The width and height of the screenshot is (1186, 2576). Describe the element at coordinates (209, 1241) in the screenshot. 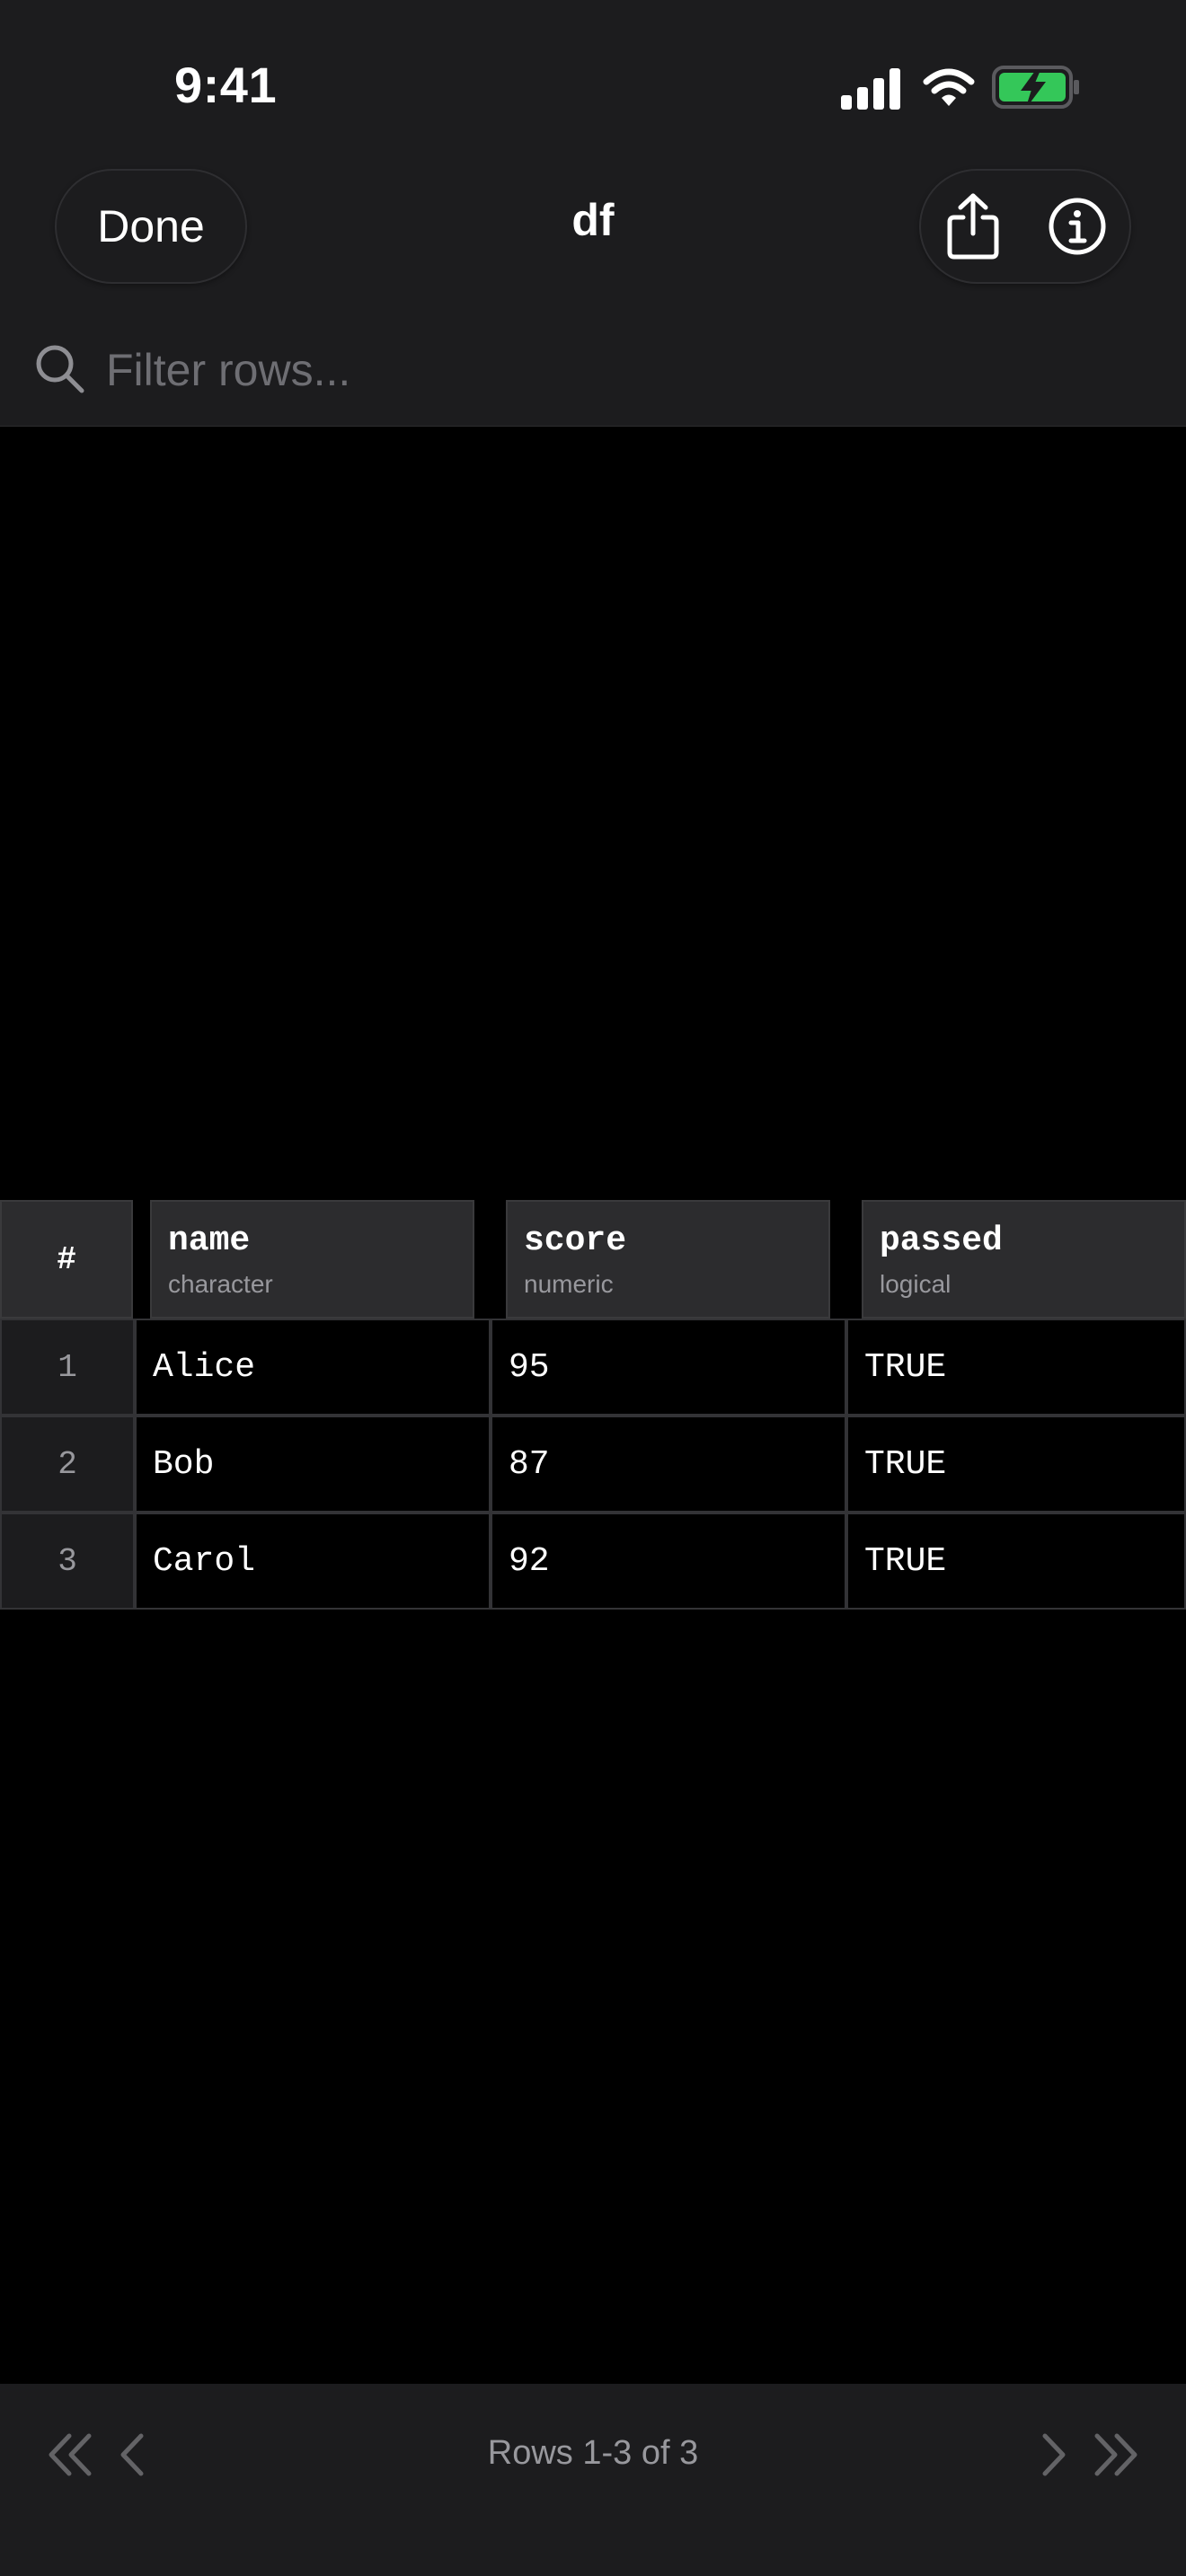

I see `column-name: name` at that location.